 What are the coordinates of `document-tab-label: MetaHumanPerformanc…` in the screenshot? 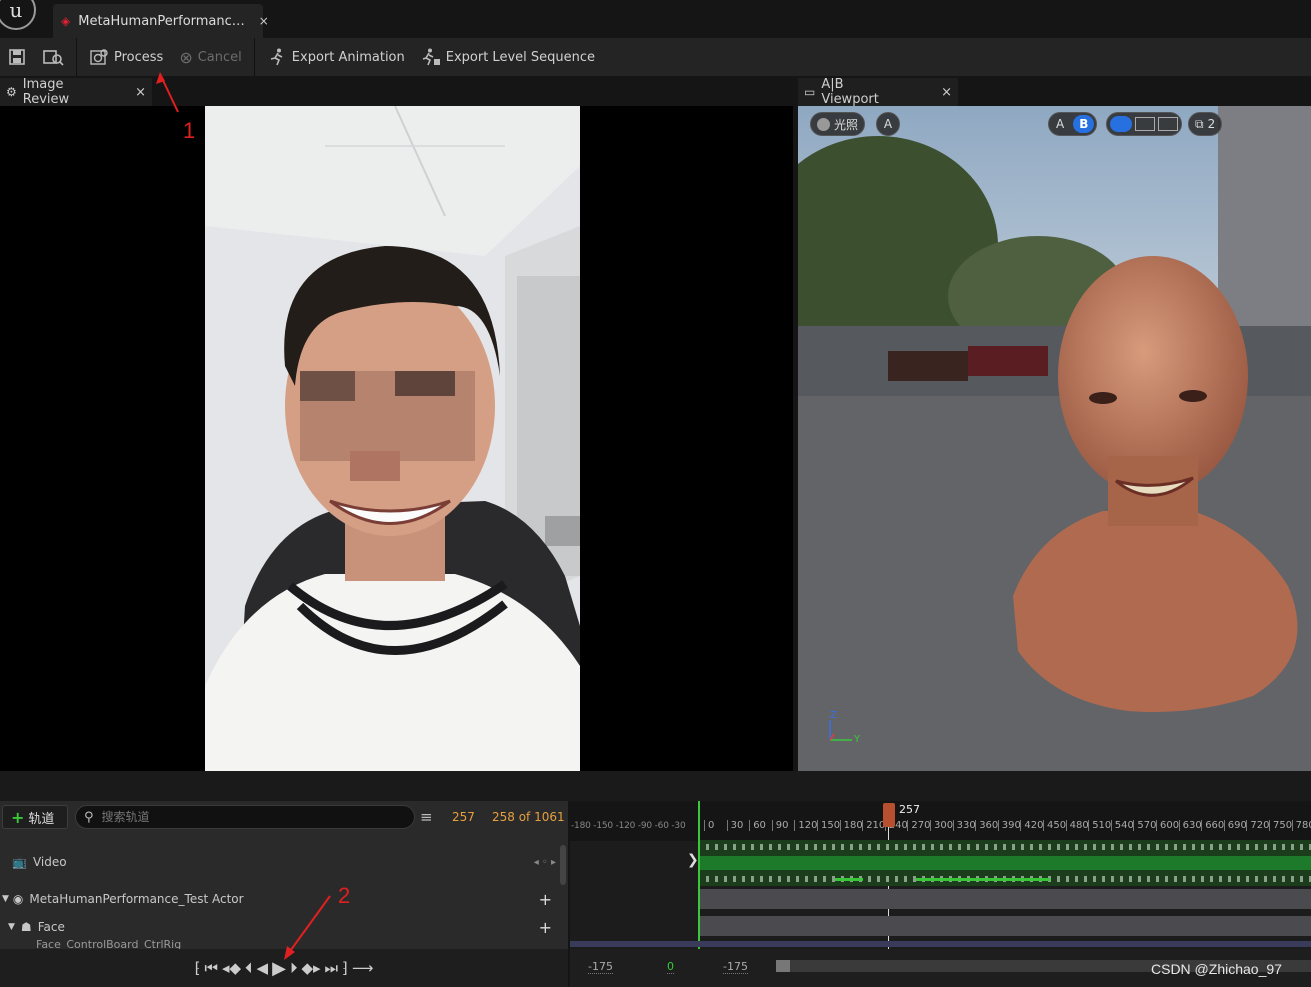 It's located at (161, 21).